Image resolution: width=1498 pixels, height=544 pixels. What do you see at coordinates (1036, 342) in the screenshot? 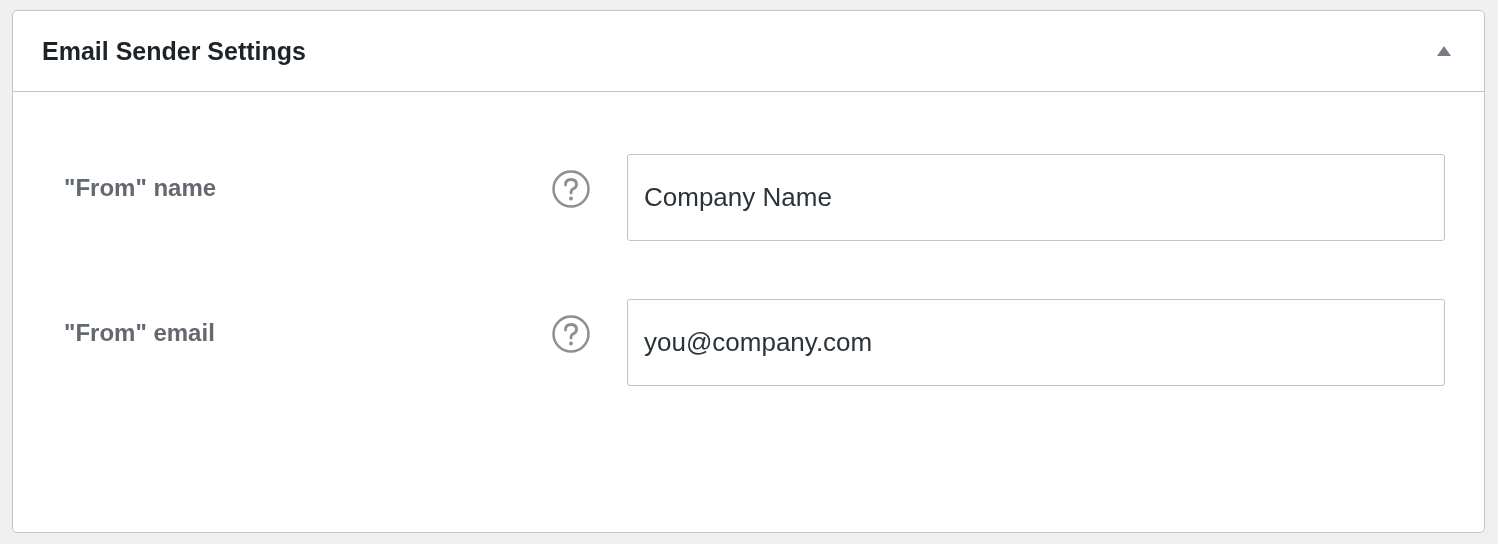
I see `text-input: you@company.com` at bounding box center [1036, 342].